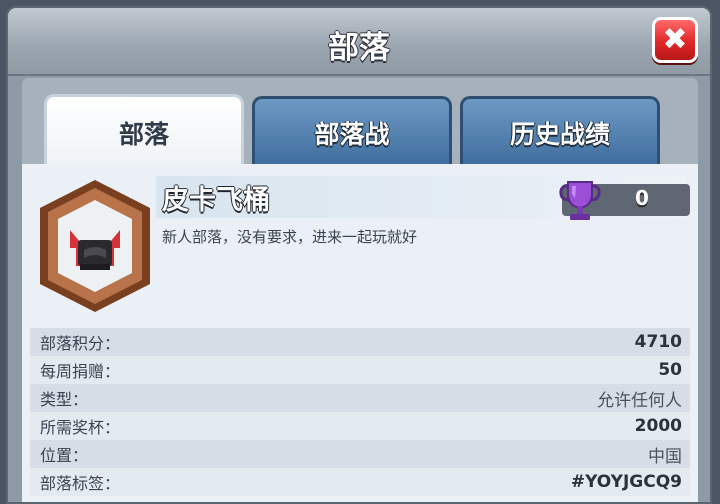 This screenshot has width=720, height=504. What do you see at coordinates (80, 483) in the screenshot?
I see `stat-label: 部落标签：` at bounding box center [80, 483].